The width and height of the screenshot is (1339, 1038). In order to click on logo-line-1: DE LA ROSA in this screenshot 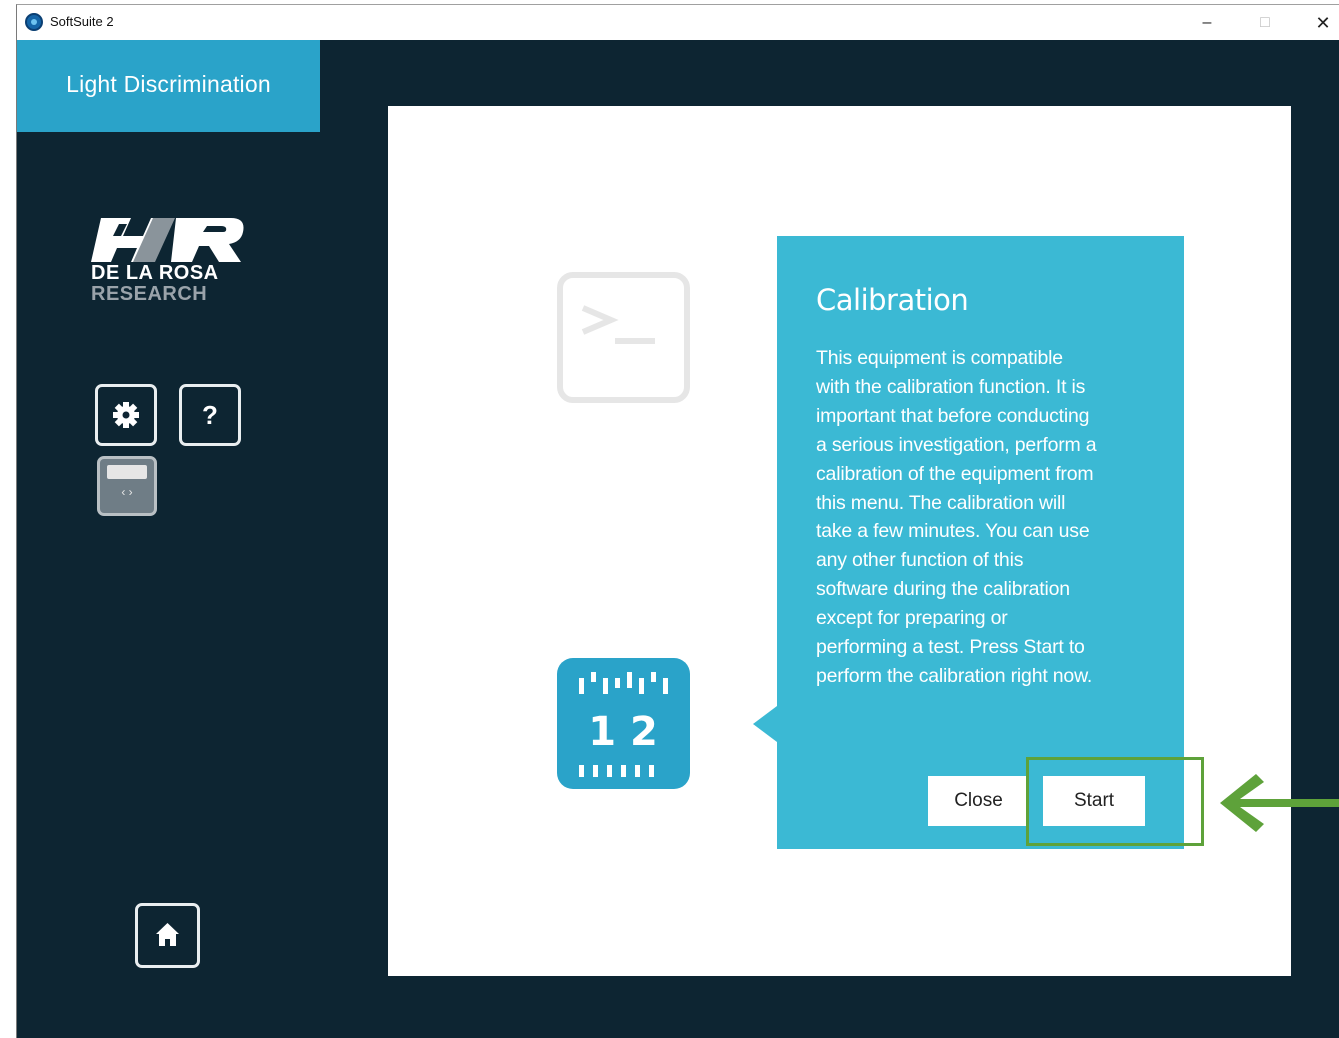, I will do `click(155, 273)`.